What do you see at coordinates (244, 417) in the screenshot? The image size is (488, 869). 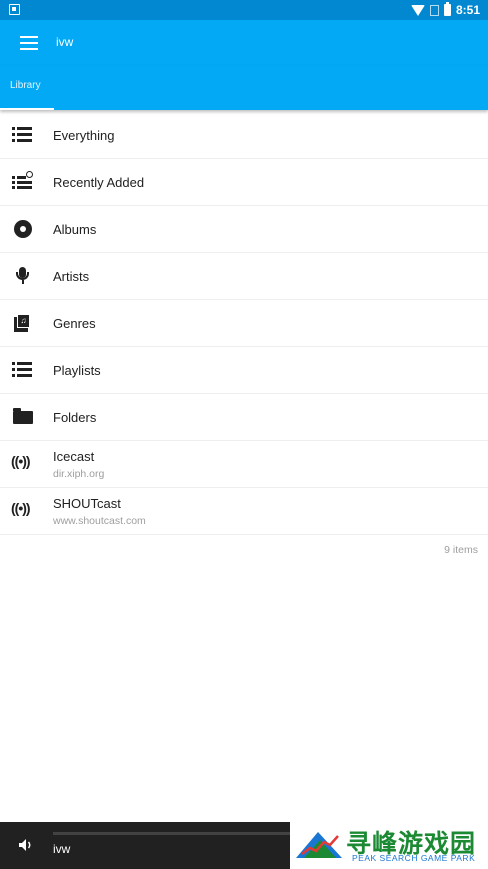 I see `list-item-folders: Folders` at bounding box center [244, 417].